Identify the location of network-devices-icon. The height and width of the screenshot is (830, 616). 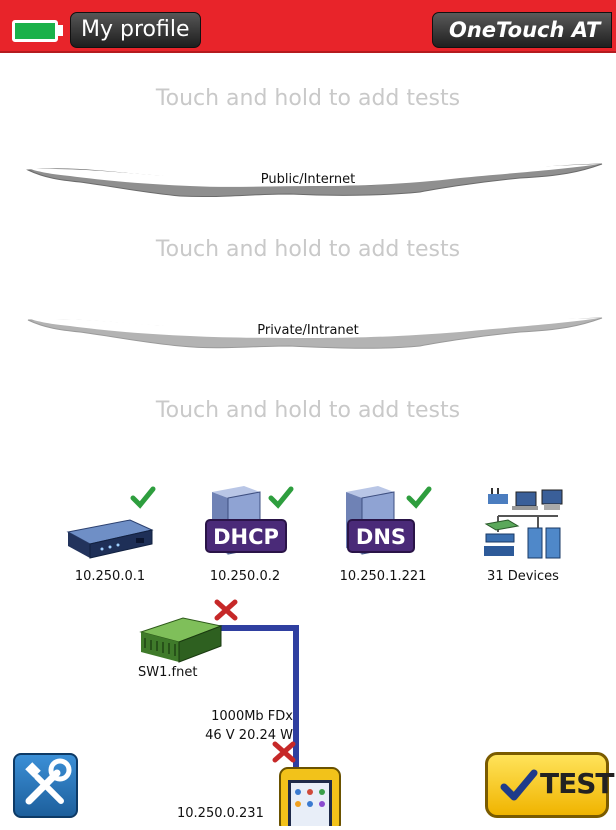
(523, 523).